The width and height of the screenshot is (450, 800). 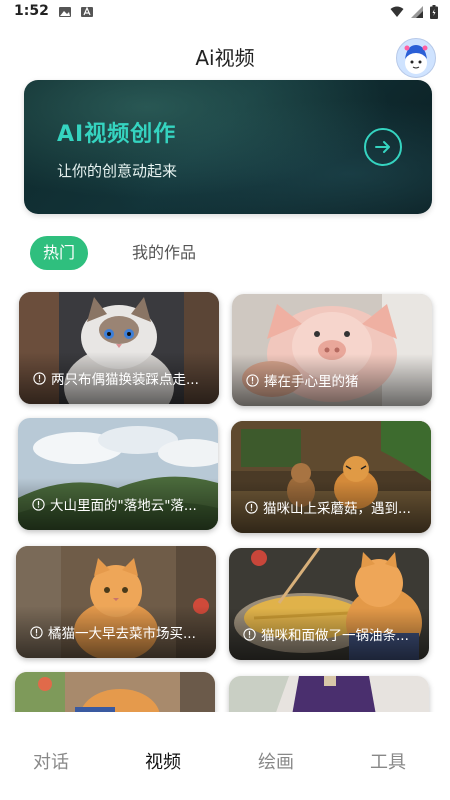 What do you see at coordinates (225, 13) in the screenshot?
I see `status-bar: 1:52` at bounding box center [225, 13].